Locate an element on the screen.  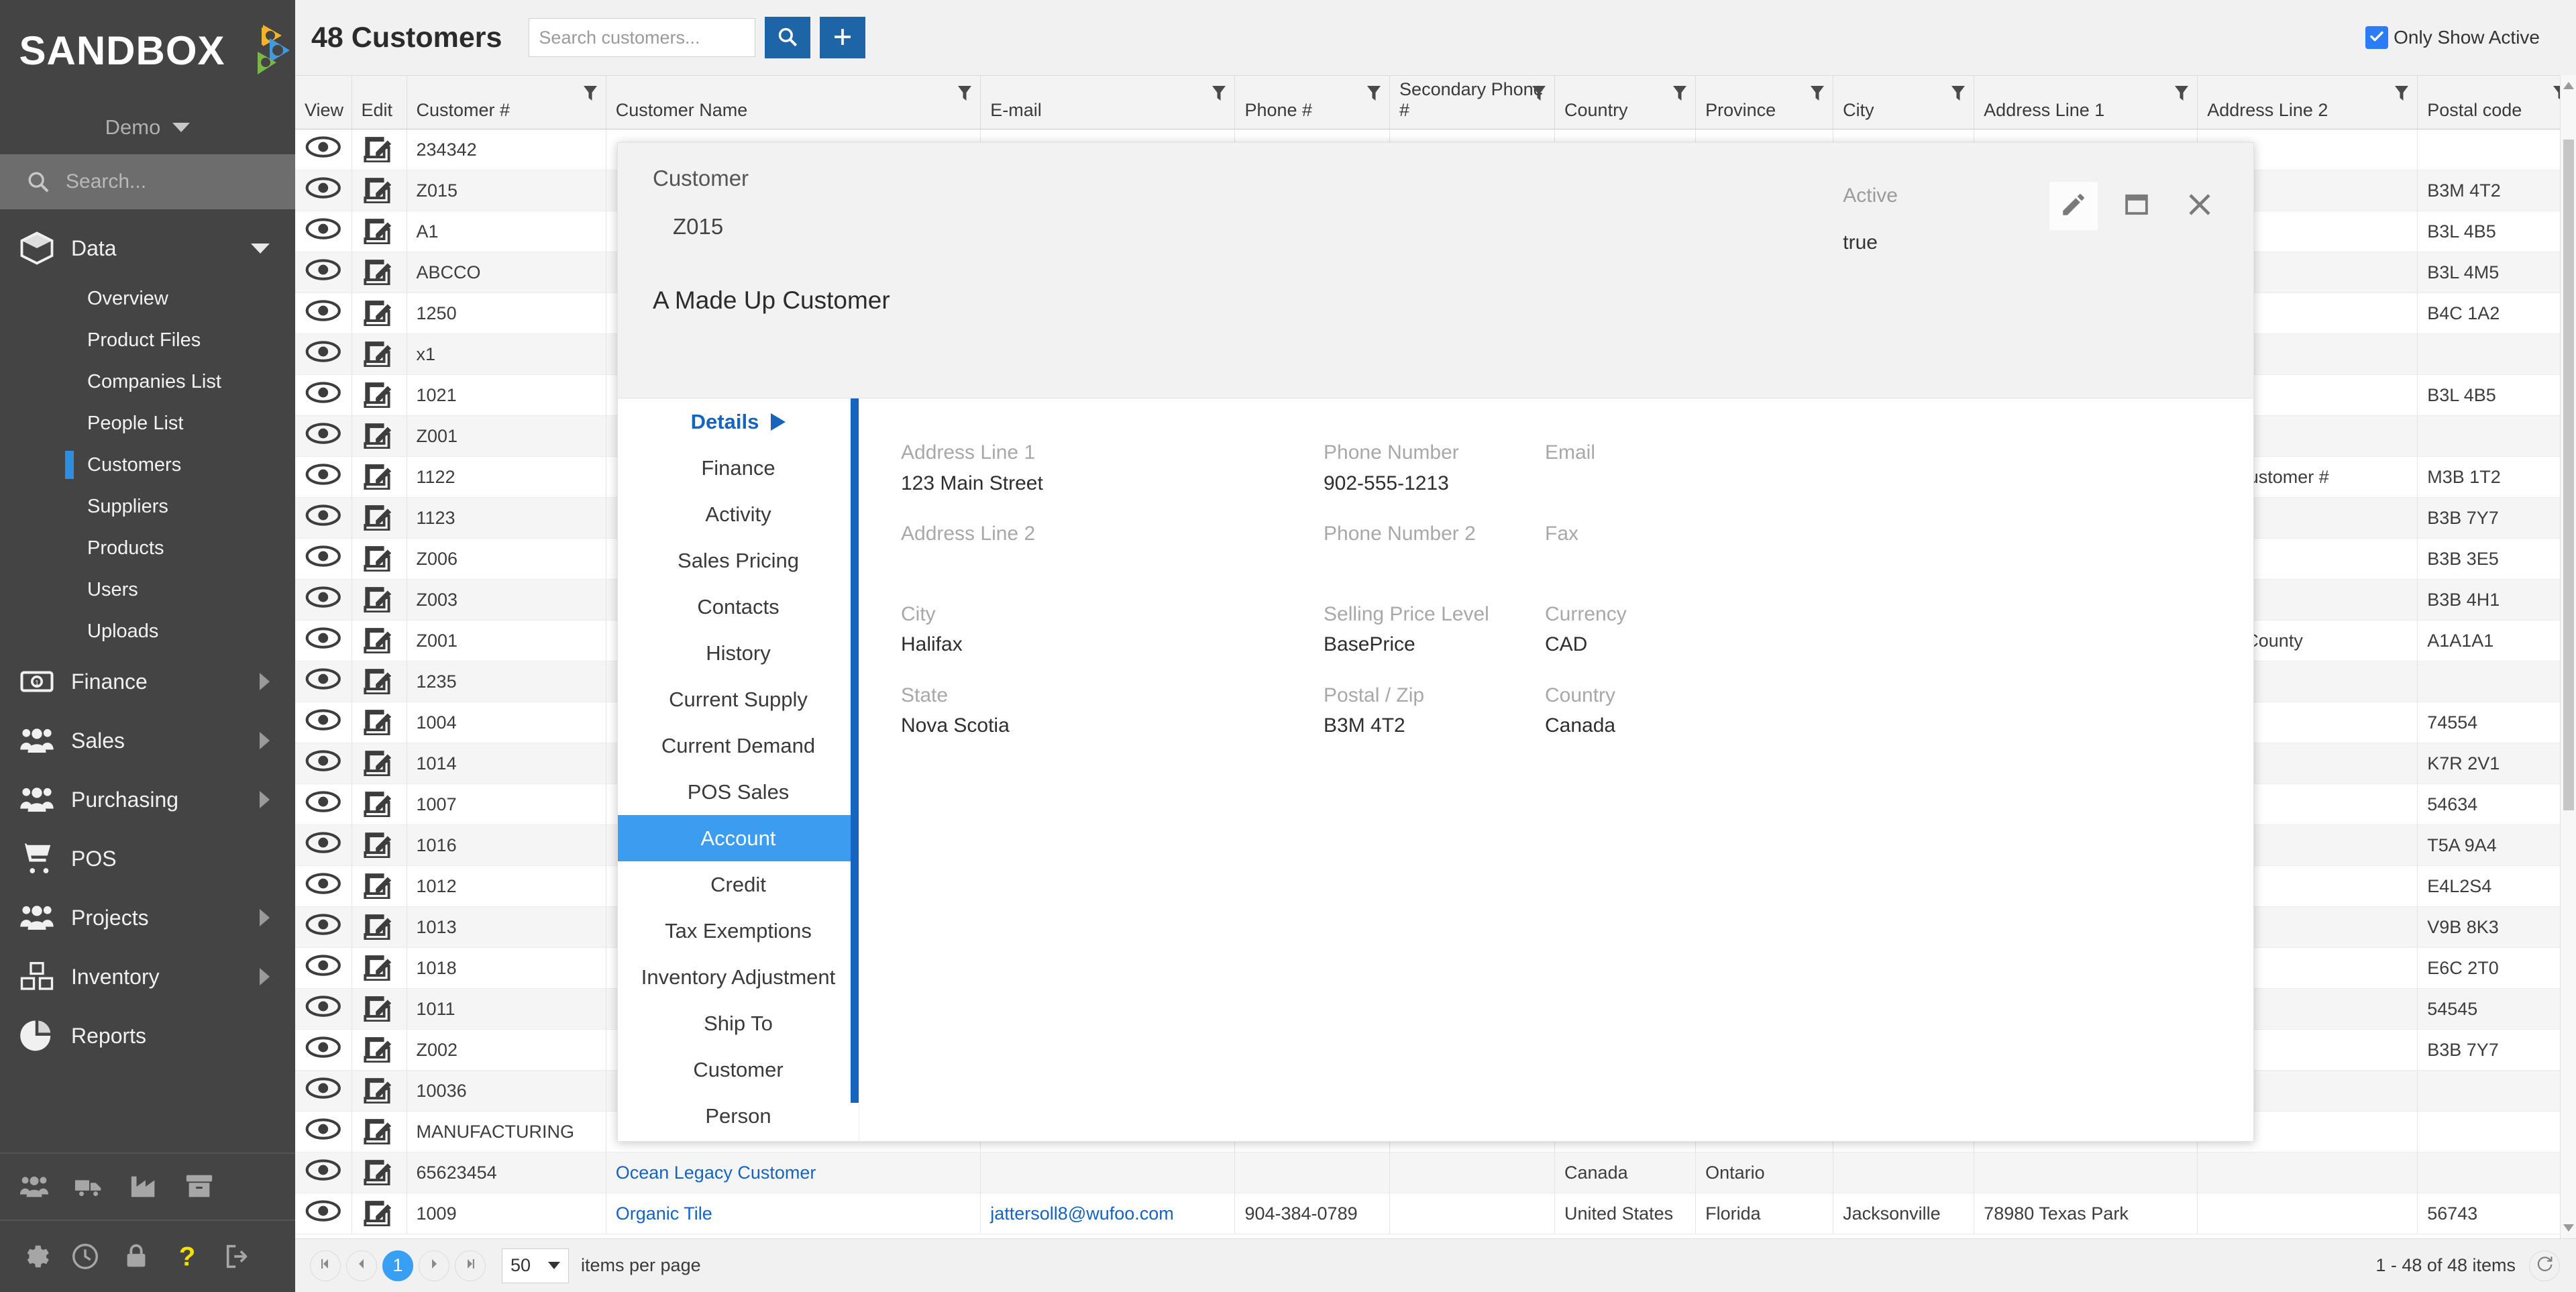
sidebar-item-products: Products is located at coordinates (147, 548).